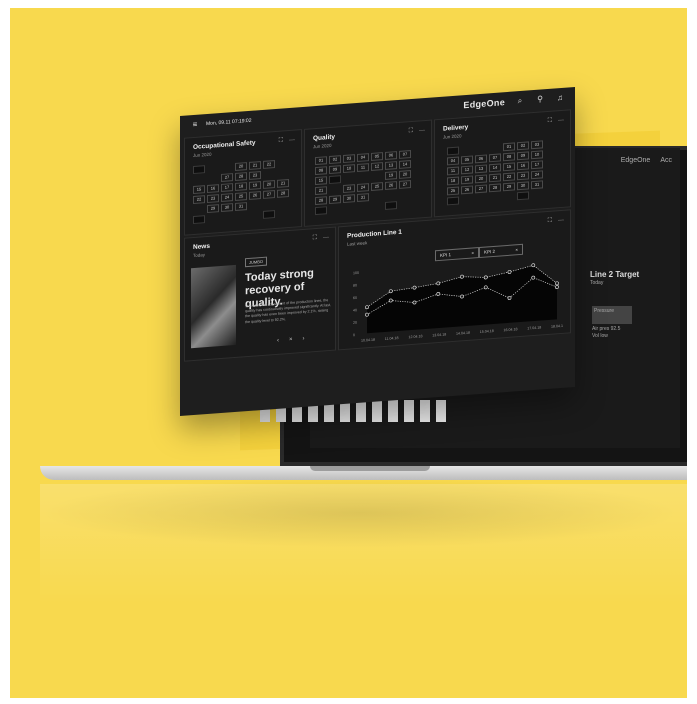  What do you see at coordinates (520, 101) in the screenshot?
I see `search-icon: ⌕` at bounding box center [520, 101].